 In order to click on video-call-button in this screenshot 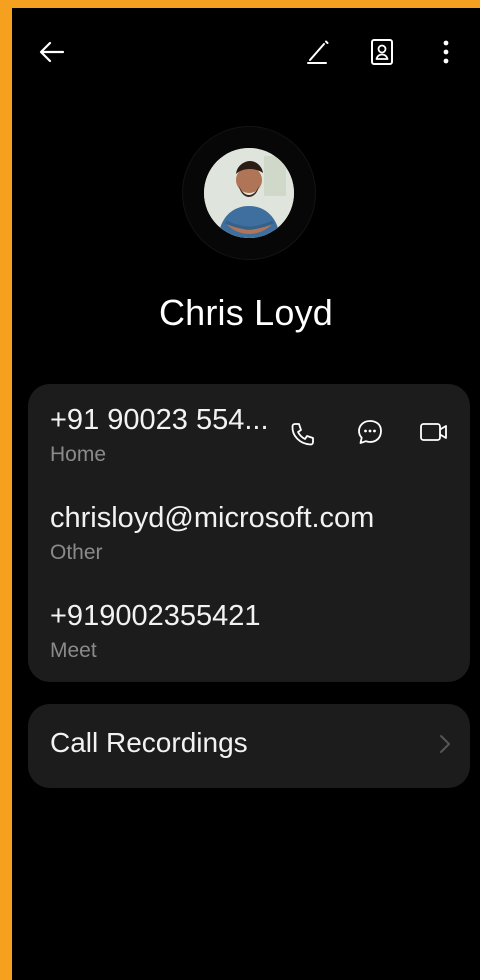, I will do `click(434, 434)`.